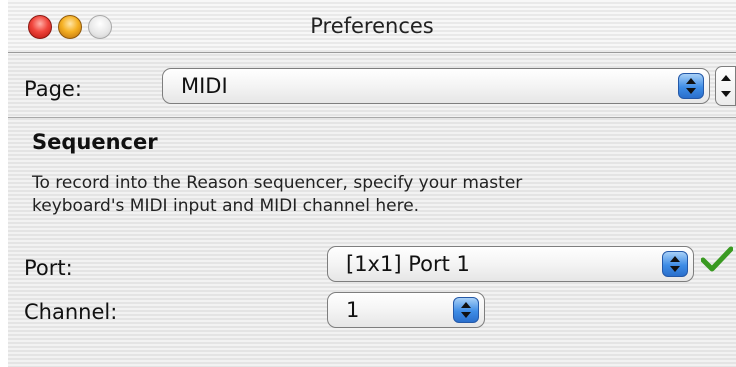 This screenshot has width=736, height=367. What do you see at coordinates (510, 264) in the screenshot?
I see `port-popup: [1x1] Port 1` at bounding box center [510, 264].